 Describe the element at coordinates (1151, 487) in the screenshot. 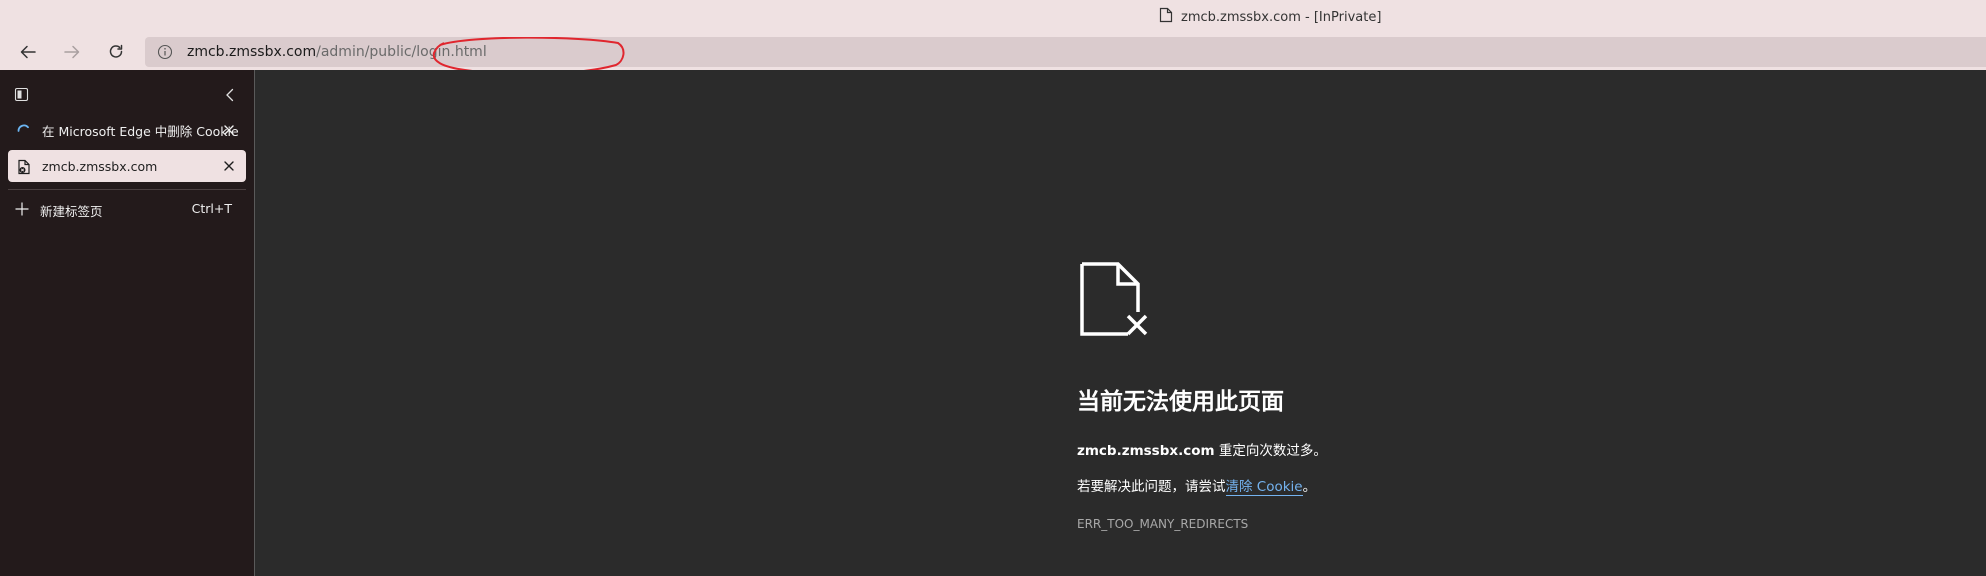

I see `error-hint-prefix: 若要解决此问题，请尝试` at that location.